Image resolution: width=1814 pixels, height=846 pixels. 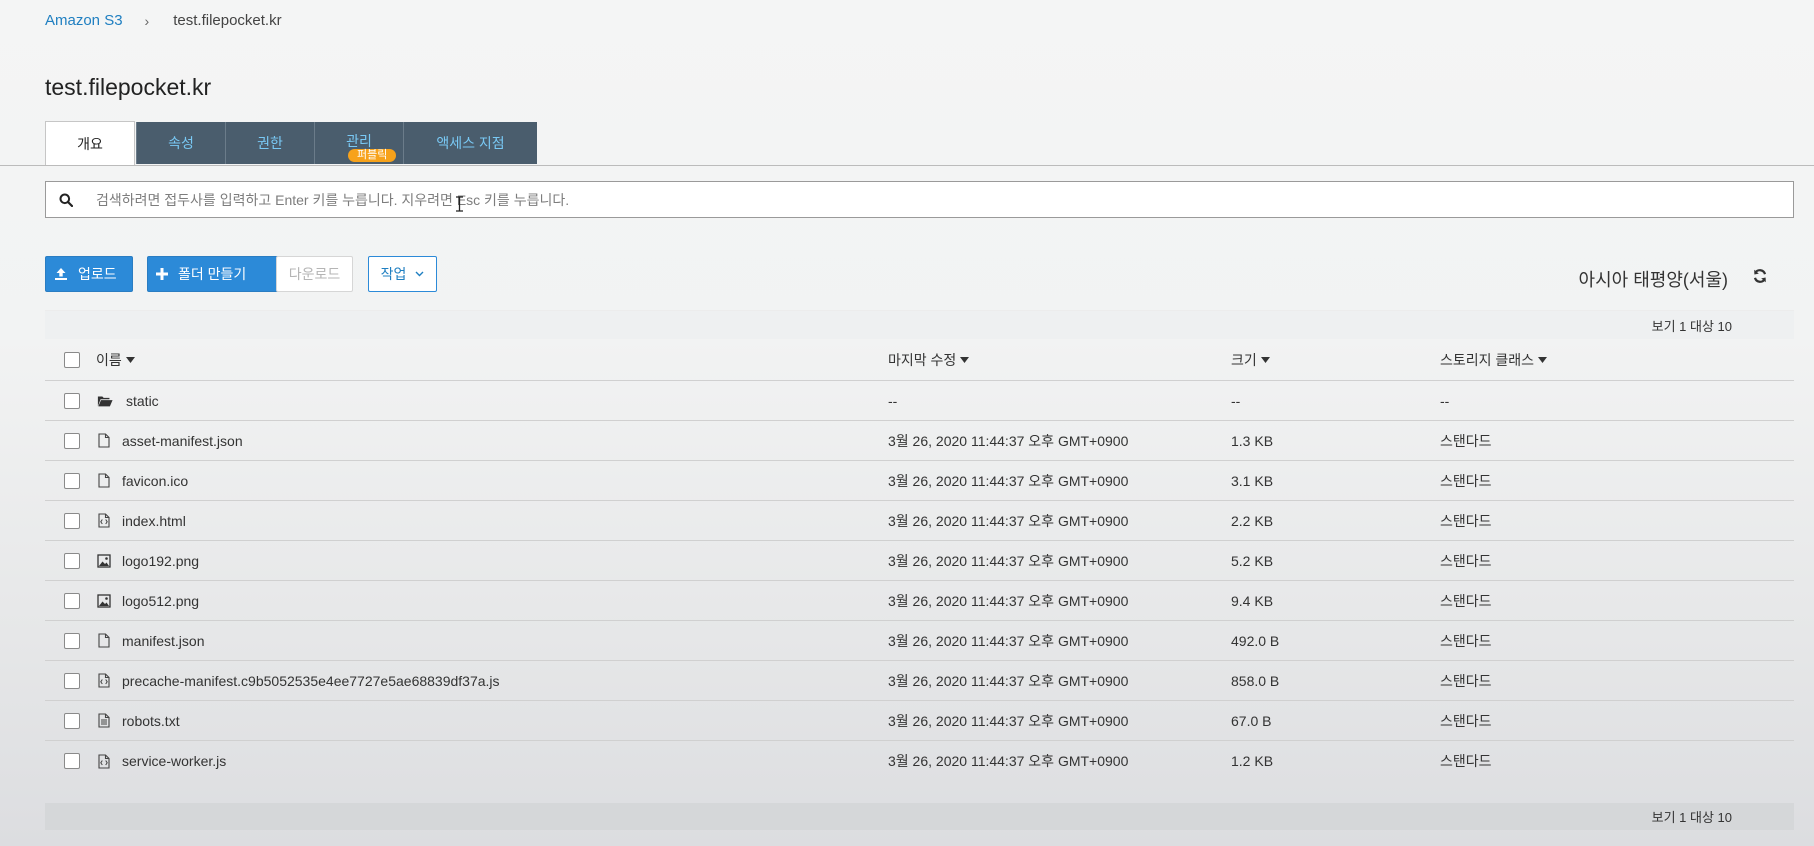 What do you see at coordinates (1252, 440) in the screenshot?
I see `object-size: 1.3 KB` at bounding box center [1252, 440].